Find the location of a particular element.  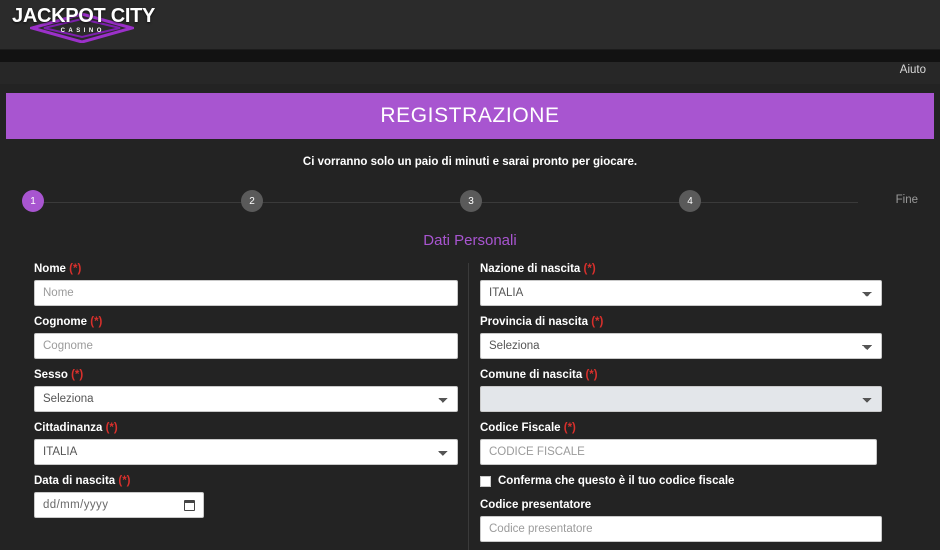

field-comune-nascita: Comune di nascita (*) is located at coordinates (681, 390).